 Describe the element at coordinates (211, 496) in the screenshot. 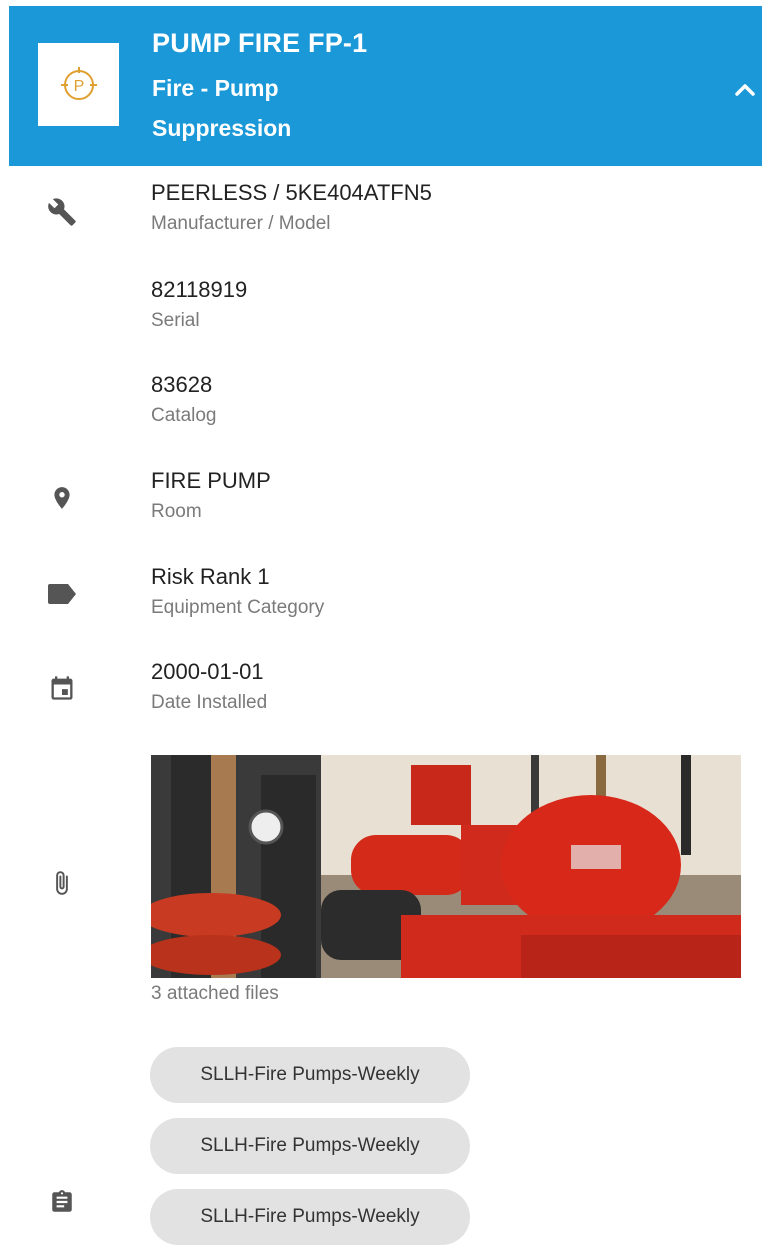

I see `room-field: FIRE PUMP Room` at that location.